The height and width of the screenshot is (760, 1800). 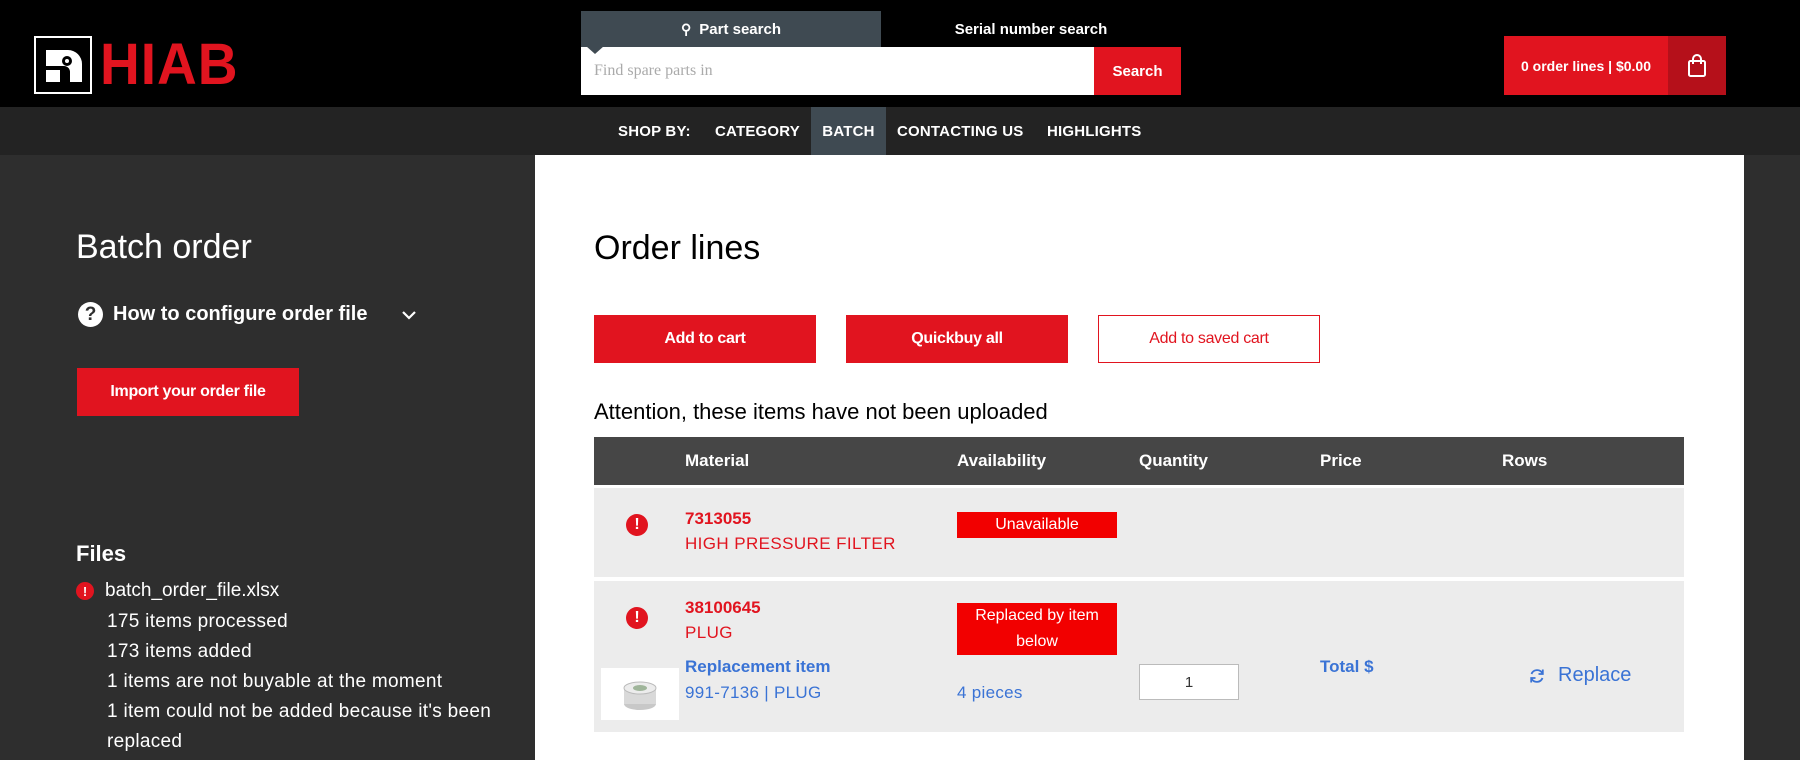 I want to click on replacement-item-link: Replacement item, so click(x=758, y=667).